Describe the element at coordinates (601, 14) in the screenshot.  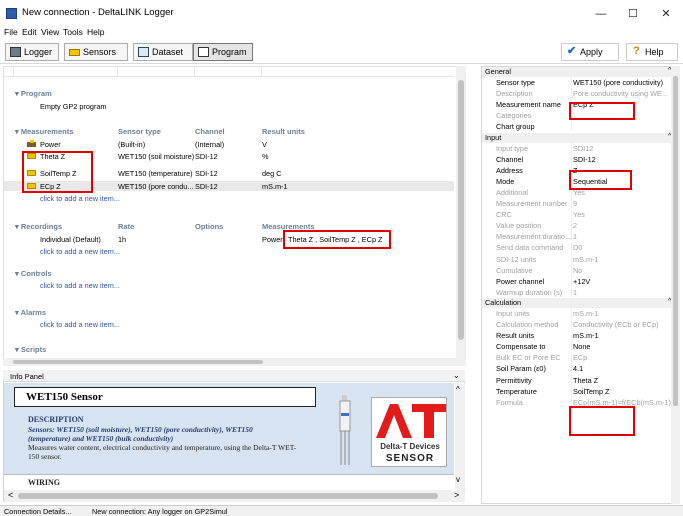
I see `minimize-button: —` at that location.